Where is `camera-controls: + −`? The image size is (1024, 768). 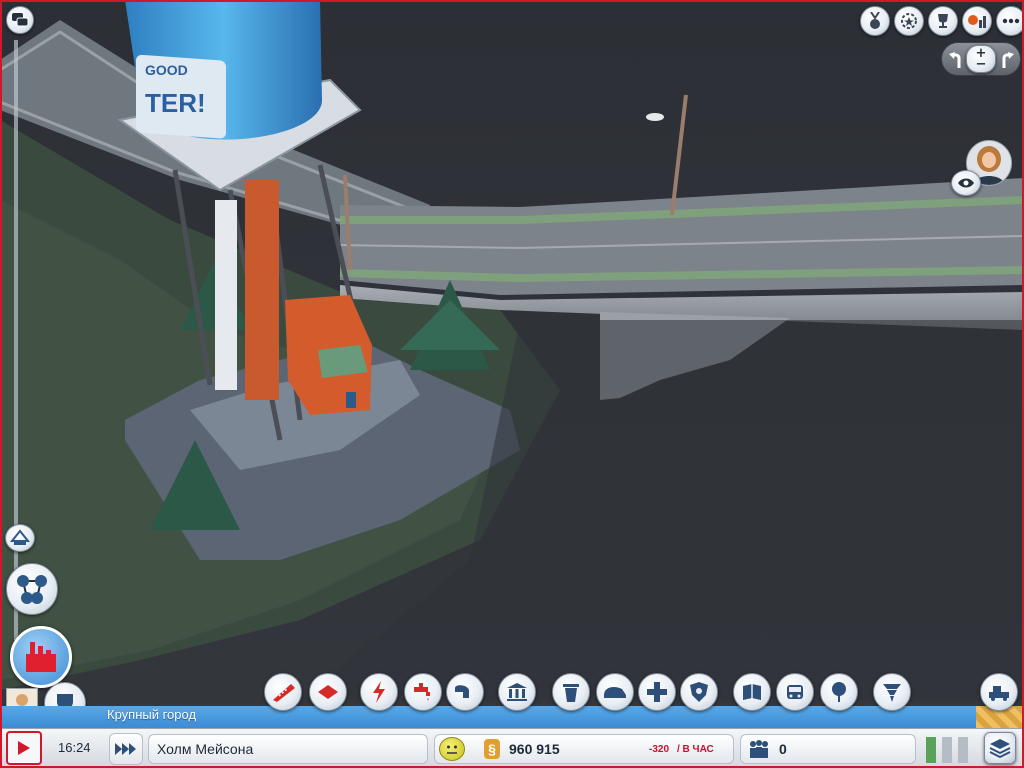
camera-controls: + − is located at coordinates (981, 59).